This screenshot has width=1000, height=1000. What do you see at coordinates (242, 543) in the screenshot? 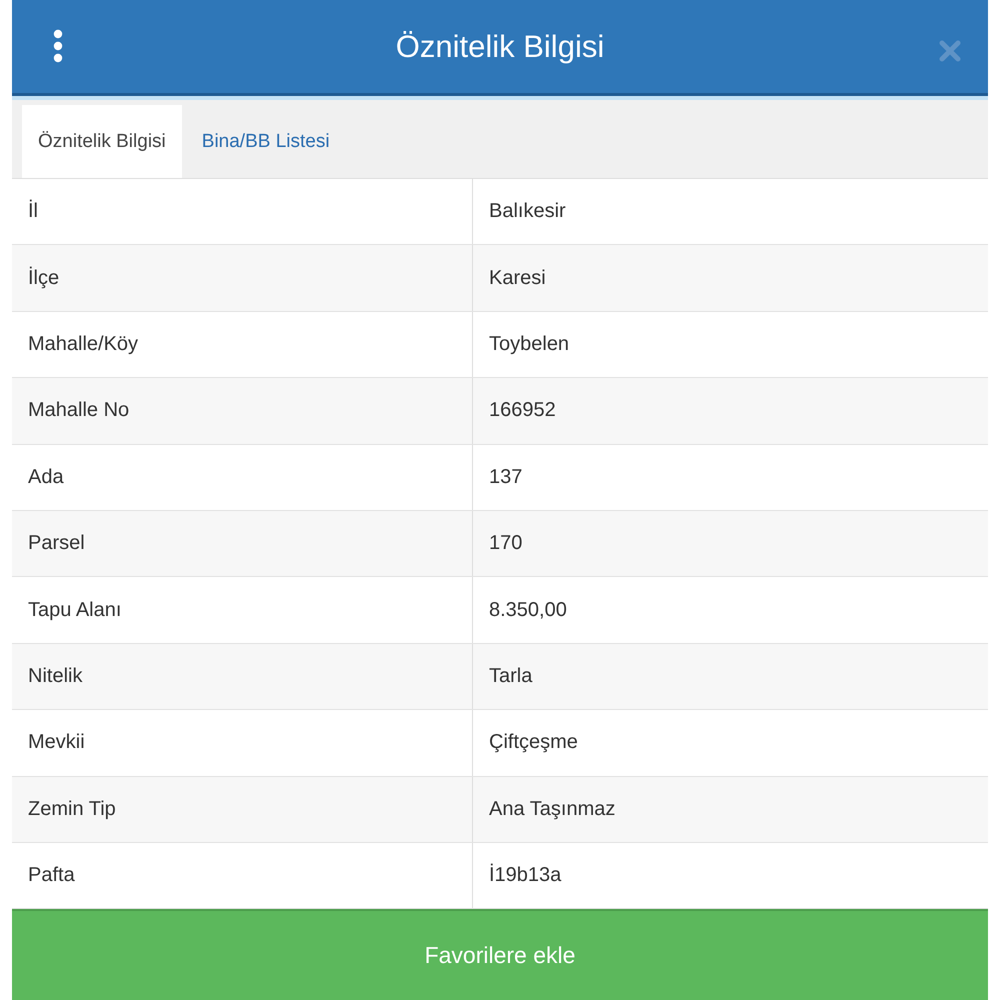
I see `table-cell: Parsel` at bounding box center [242, 543].